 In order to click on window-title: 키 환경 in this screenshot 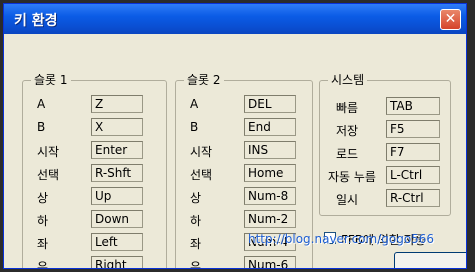, I will do `click(36, 21)`.